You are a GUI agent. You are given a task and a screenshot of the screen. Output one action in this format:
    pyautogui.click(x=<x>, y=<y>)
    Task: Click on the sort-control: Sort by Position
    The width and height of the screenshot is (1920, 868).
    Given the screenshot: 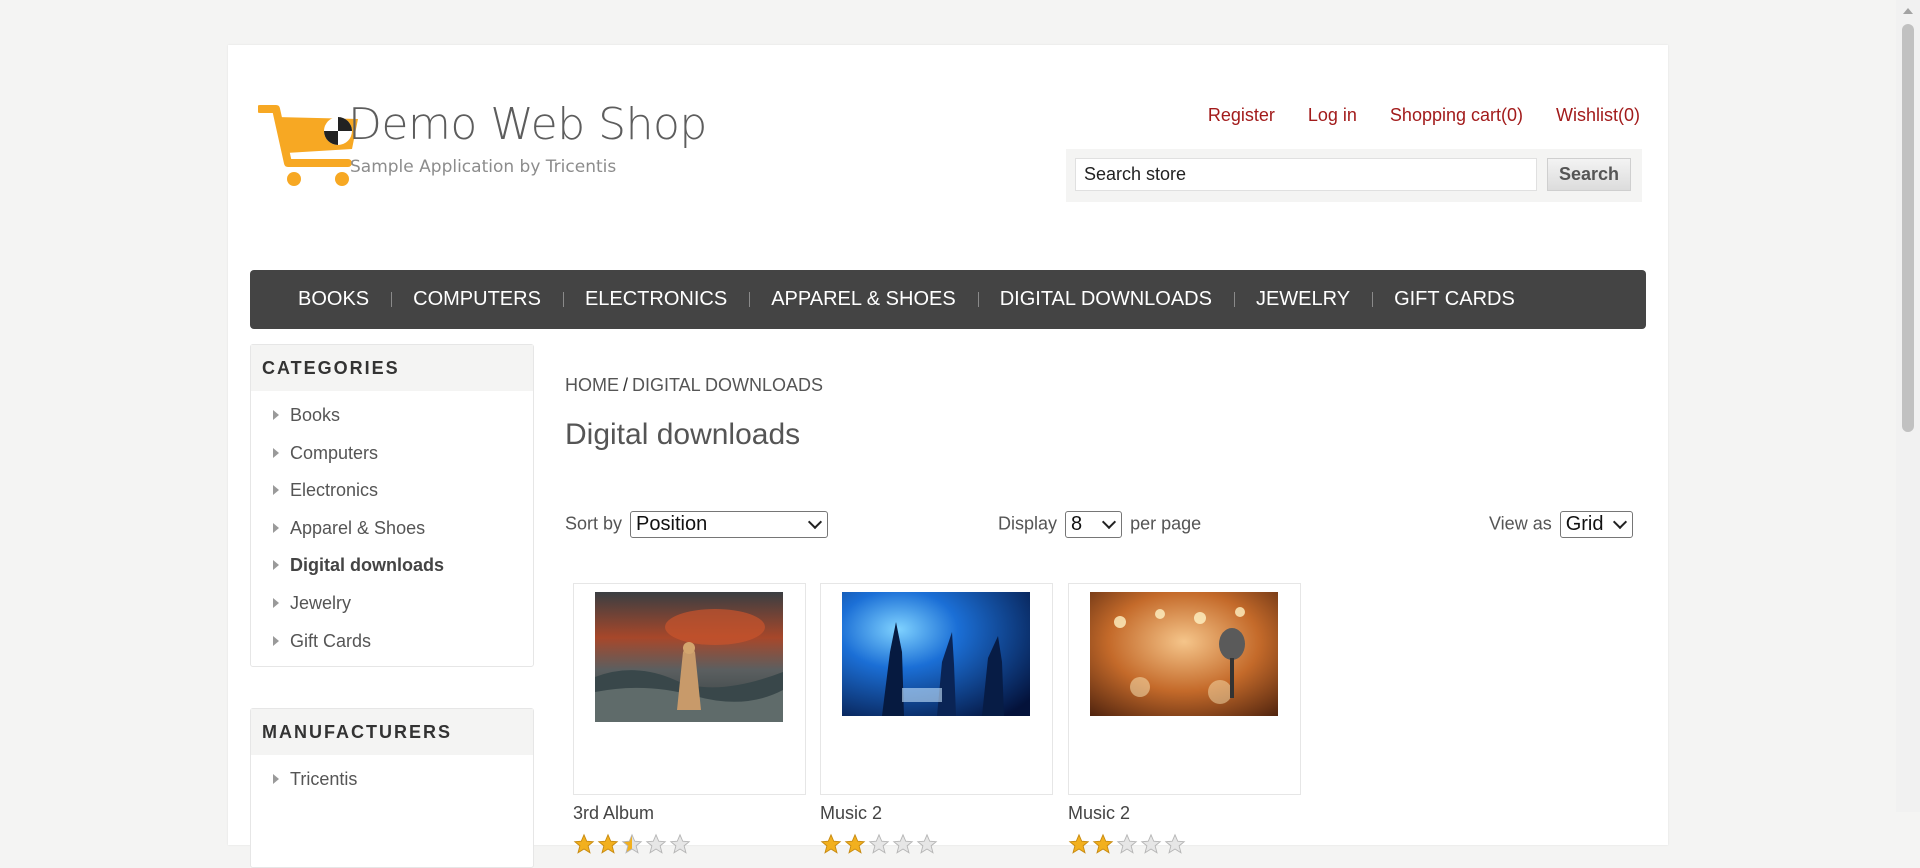 What is the action you would take?
    pyautogui.click(x=698, y=524)
    